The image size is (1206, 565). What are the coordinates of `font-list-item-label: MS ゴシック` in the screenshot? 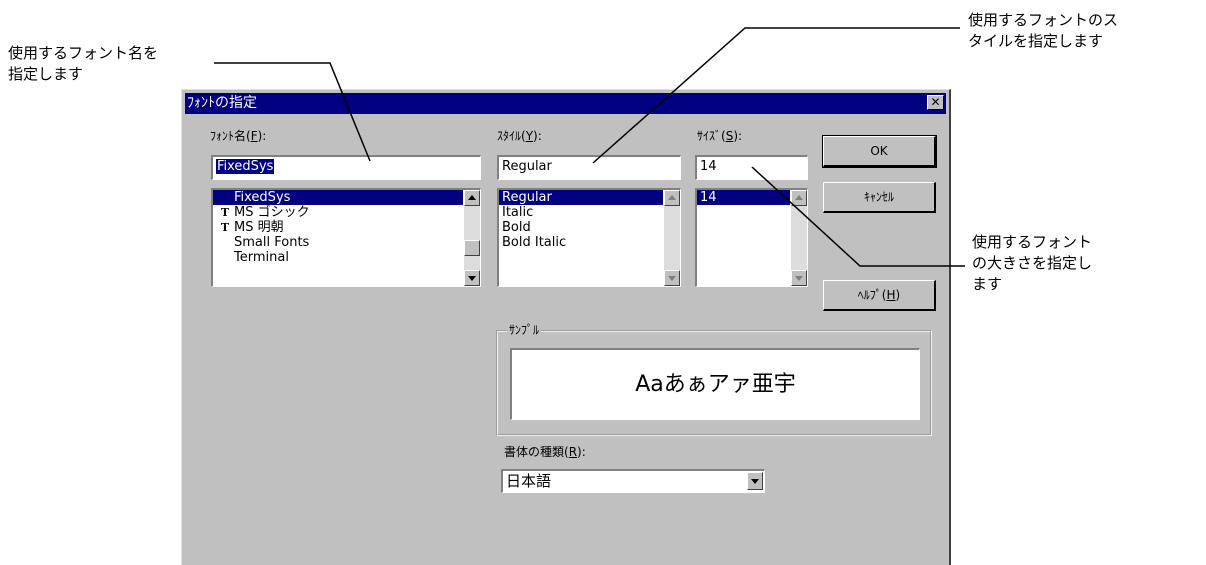 It's located at (272, 212).